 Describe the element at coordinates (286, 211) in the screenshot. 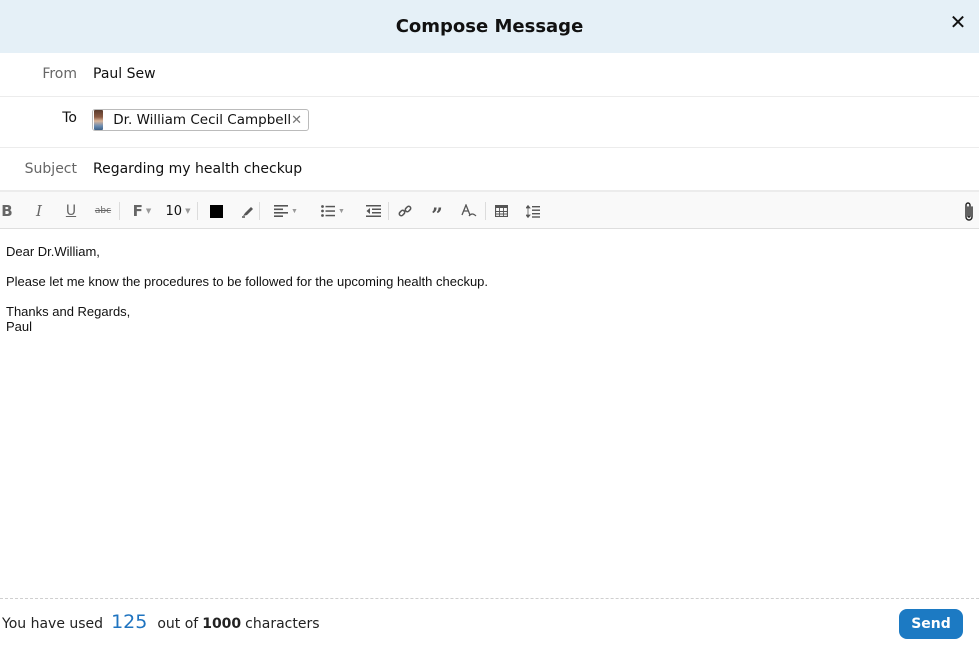

I see `align-icon: ▼` at that location.